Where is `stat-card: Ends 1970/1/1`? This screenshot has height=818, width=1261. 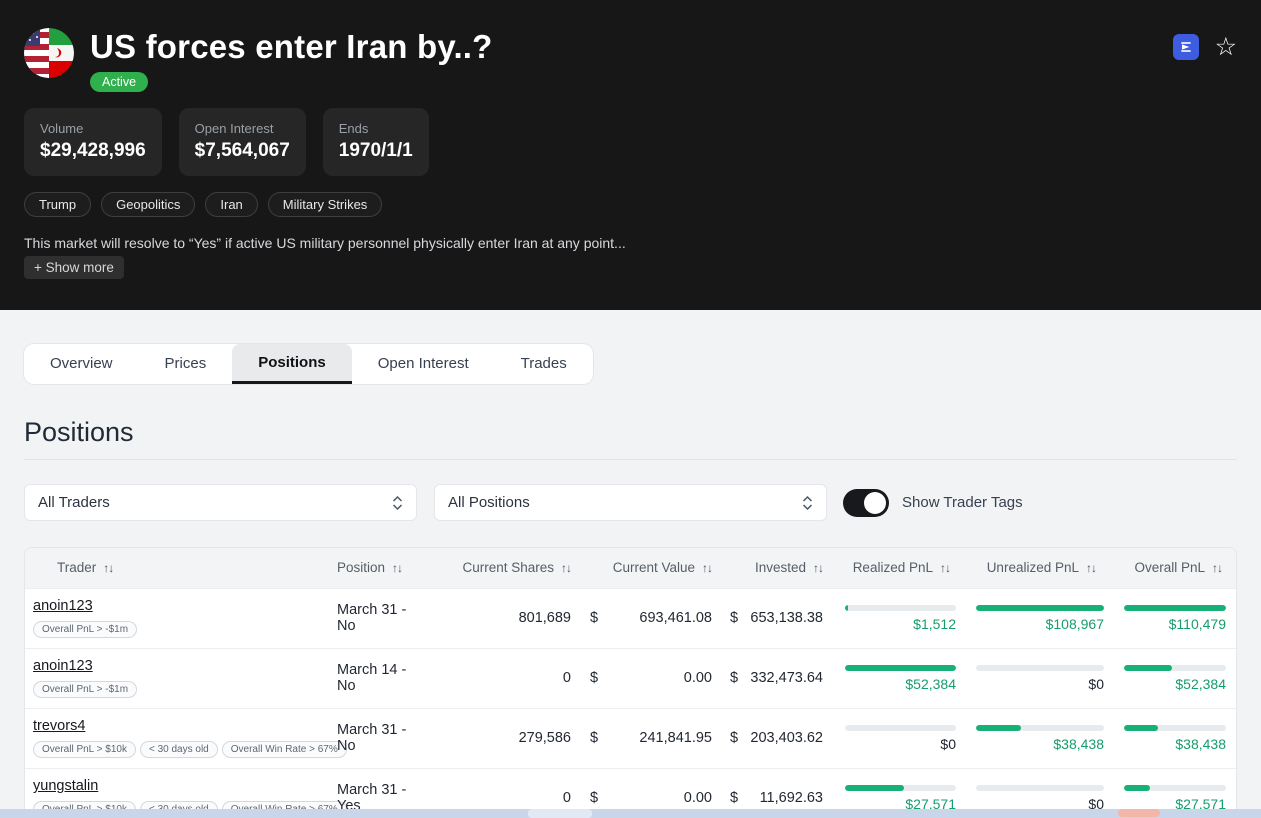
stat-card: Ends 1970/1/1 is located at coordinates (375, 142).